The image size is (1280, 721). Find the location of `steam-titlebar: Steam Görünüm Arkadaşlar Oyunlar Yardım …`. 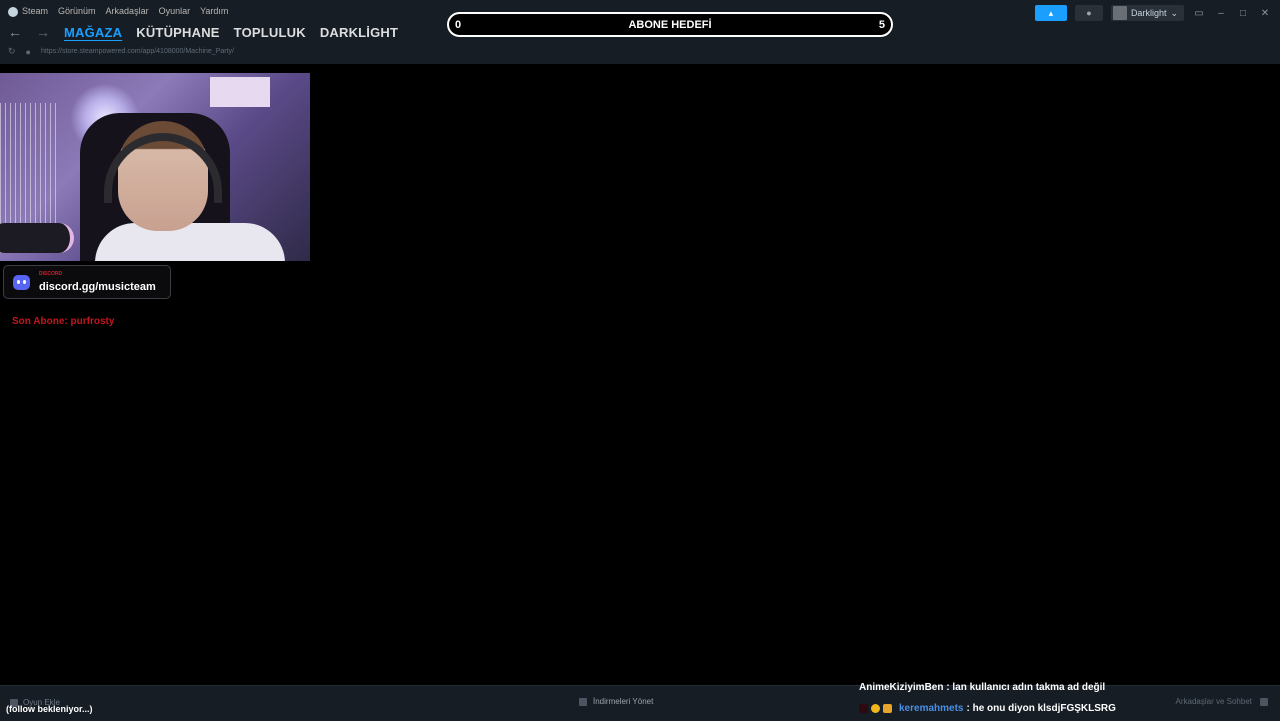

steam-titlebar: Steam Görünüm Arkadaşlar Oyunlar Yardım … is located at coordinates (640, 32).